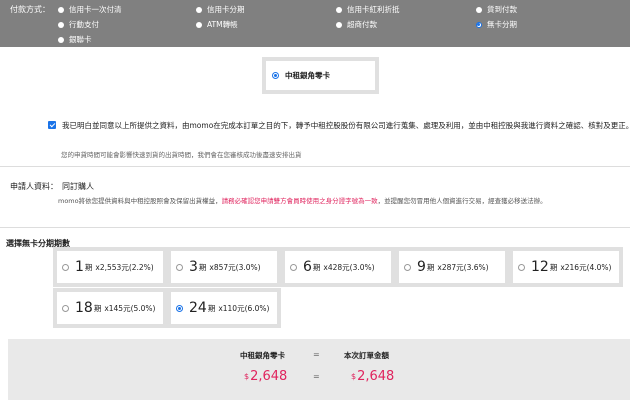  I want to click on card-total-amount: $2,648, so click(265, 376).